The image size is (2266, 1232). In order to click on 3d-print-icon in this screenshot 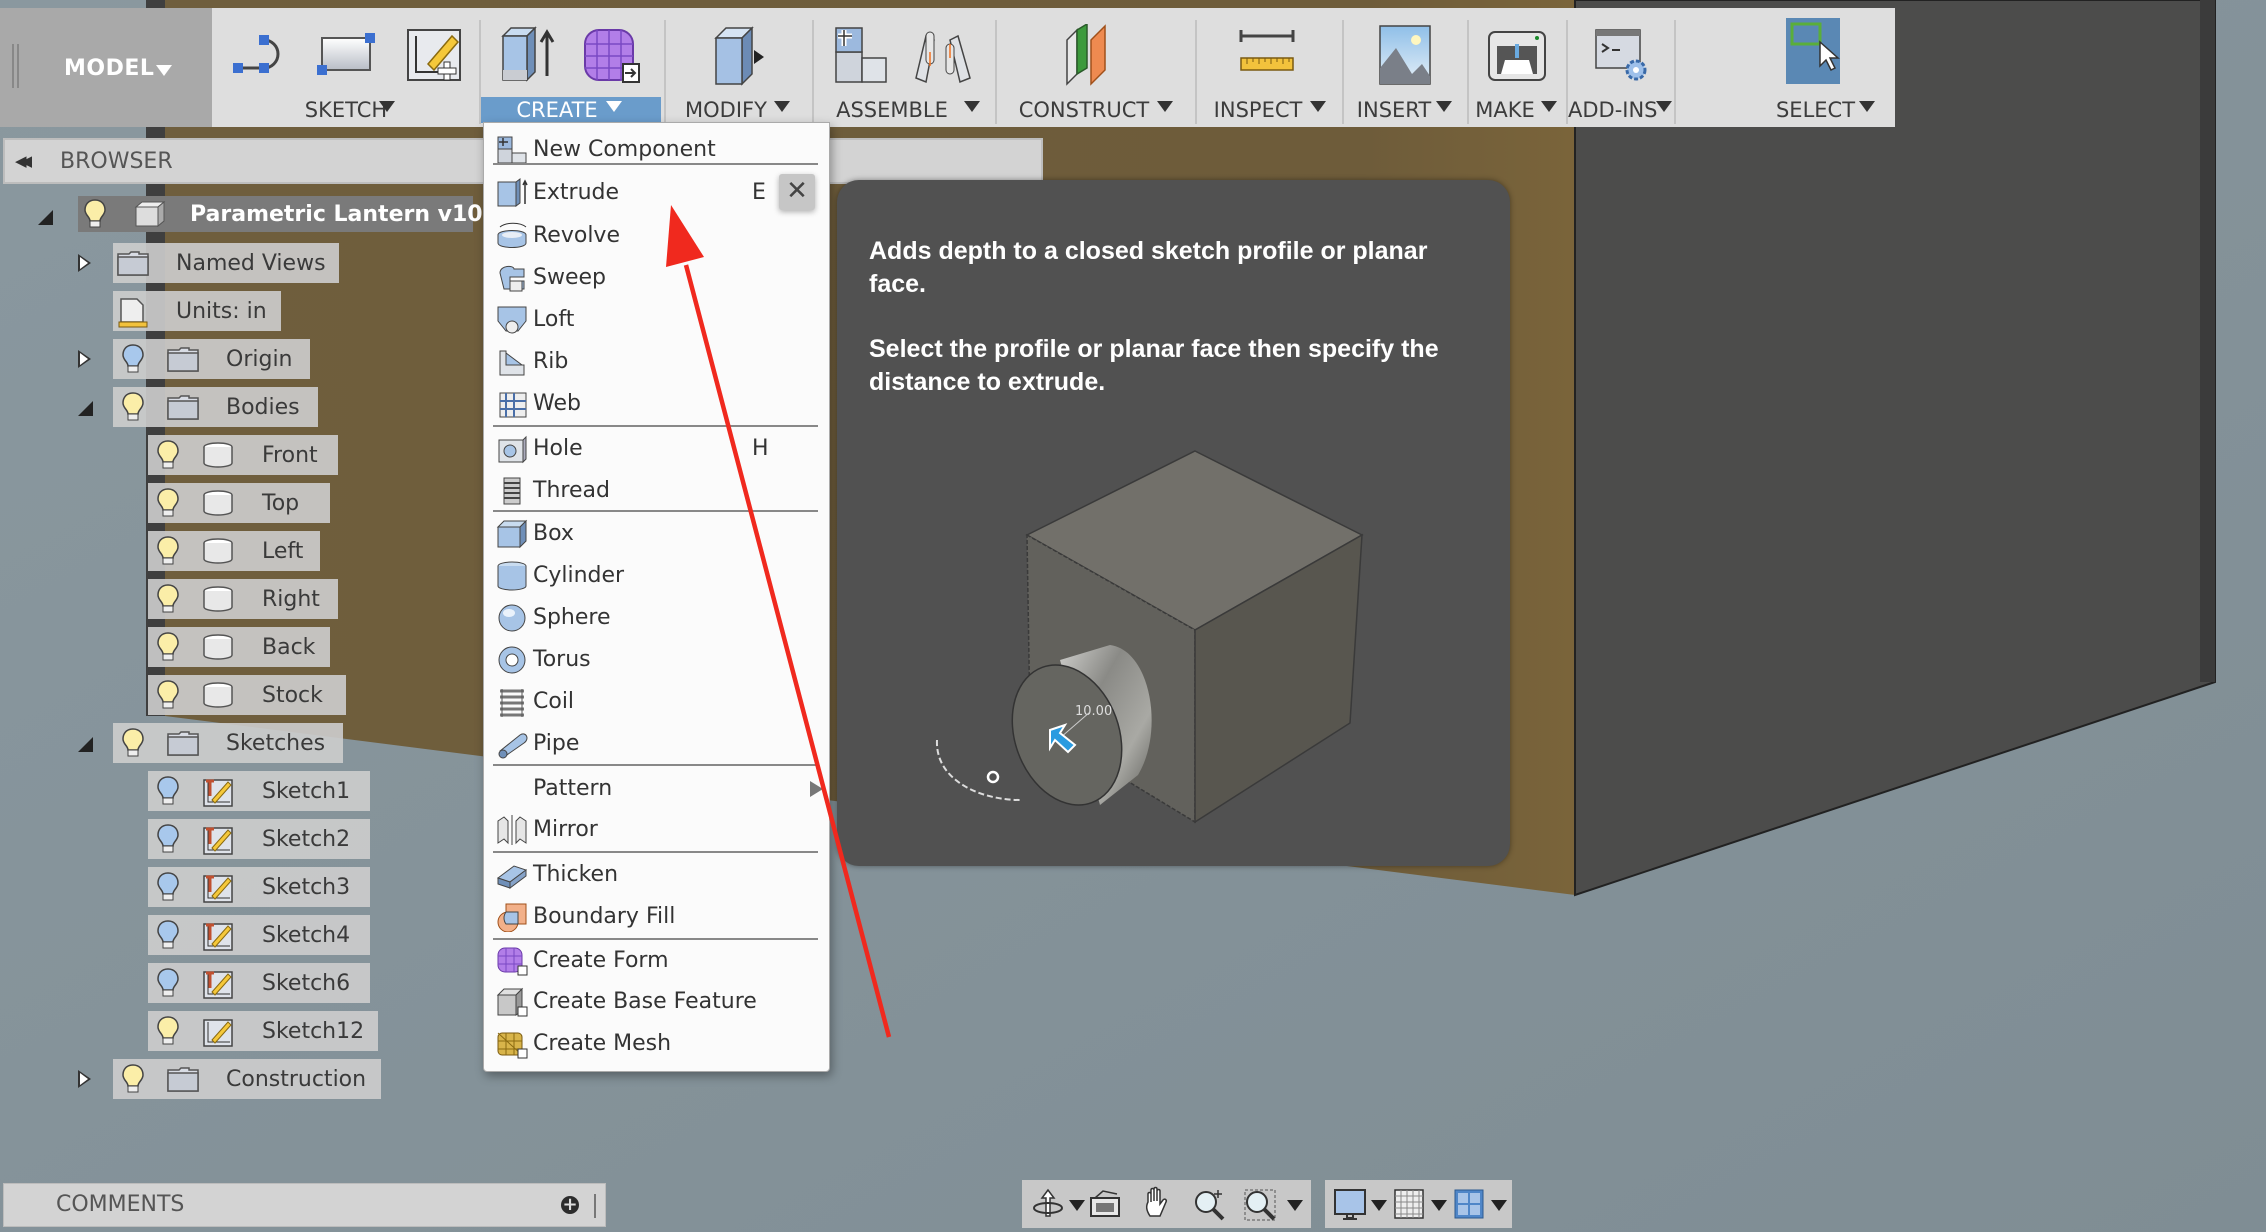, I will do `click(1518, 55)`.